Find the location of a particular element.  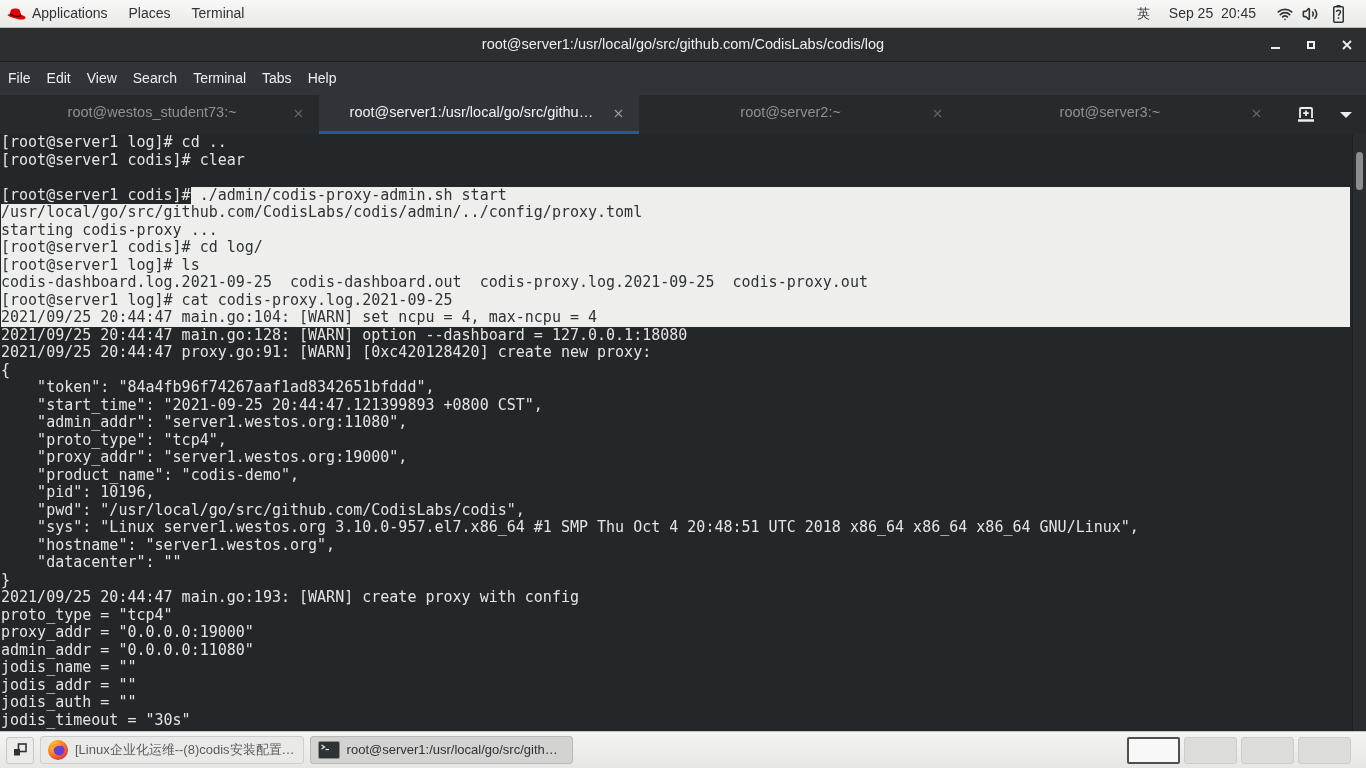

terminal-icon is located at coordinates (328, 750).